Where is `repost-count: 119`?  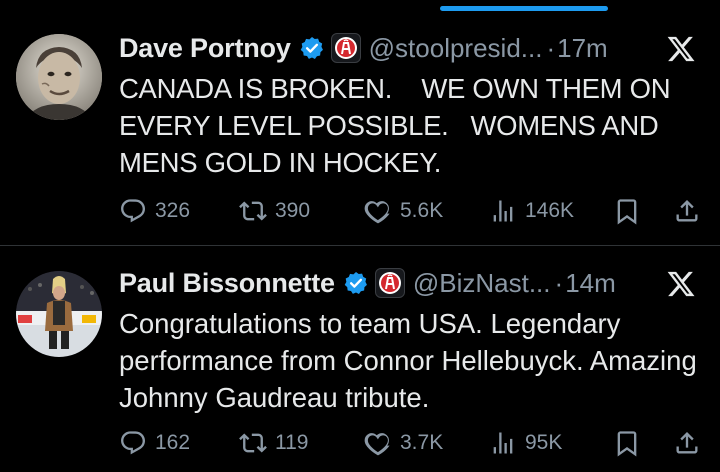
repost-count: 119 is located at coordinates (292, 442).